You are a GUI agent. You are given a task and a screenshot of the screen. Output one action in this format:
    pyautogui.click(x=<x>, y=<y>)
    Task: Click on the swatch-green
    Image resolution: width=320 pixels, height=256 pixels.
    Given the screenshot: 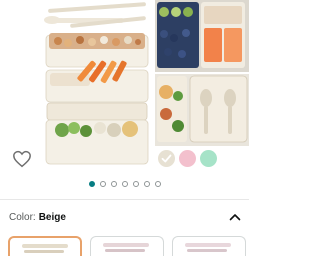 What is the action you would take?
    pyautogui.click(x=208, y=158)
    